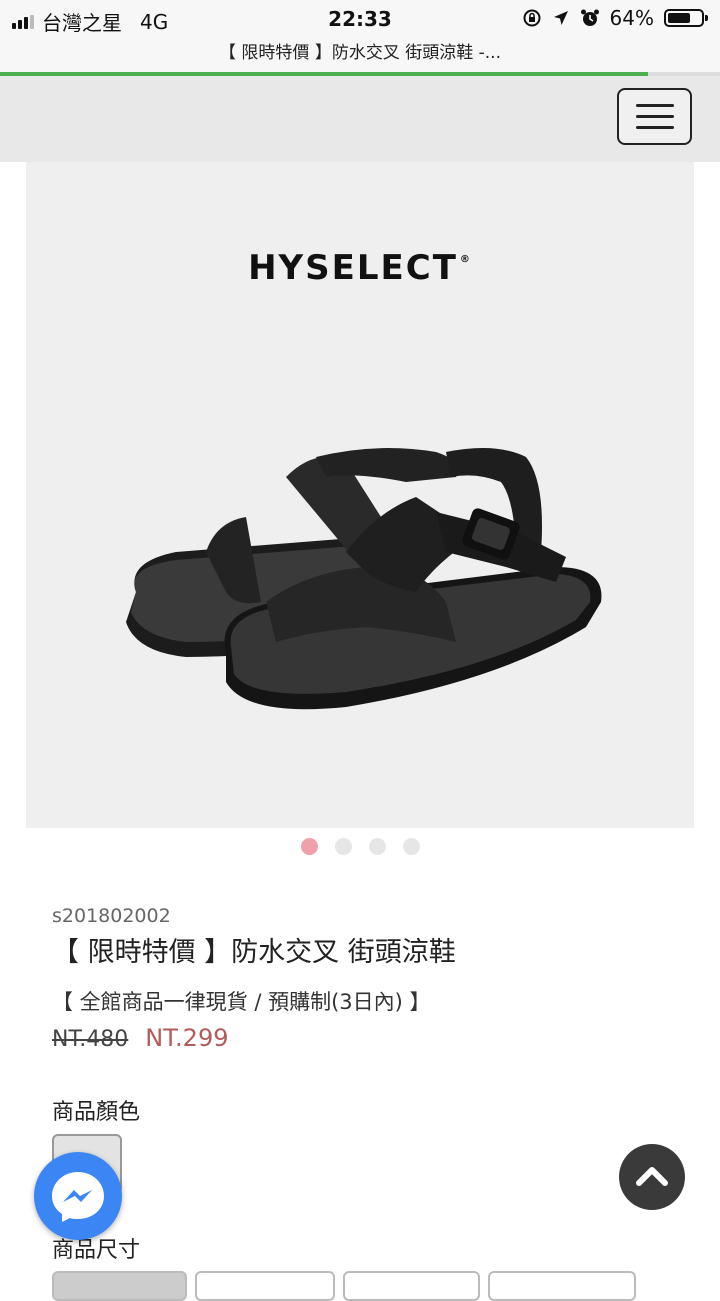 This screenshot has height=1301, width=720. What do you see at coordinates (532, 18) in the screenshot?
I see `rotation-lock-icon` at bounding box center [532, 18].